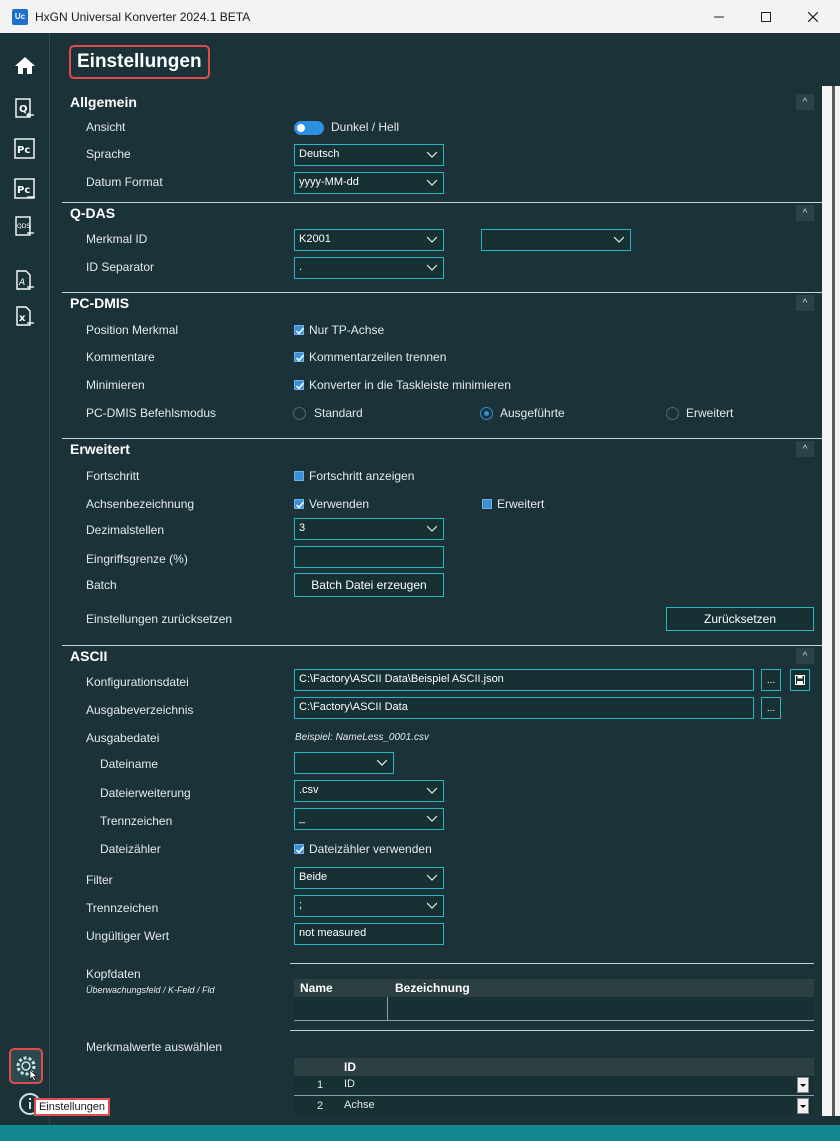  I want to click on table-header, so click(554, 988).